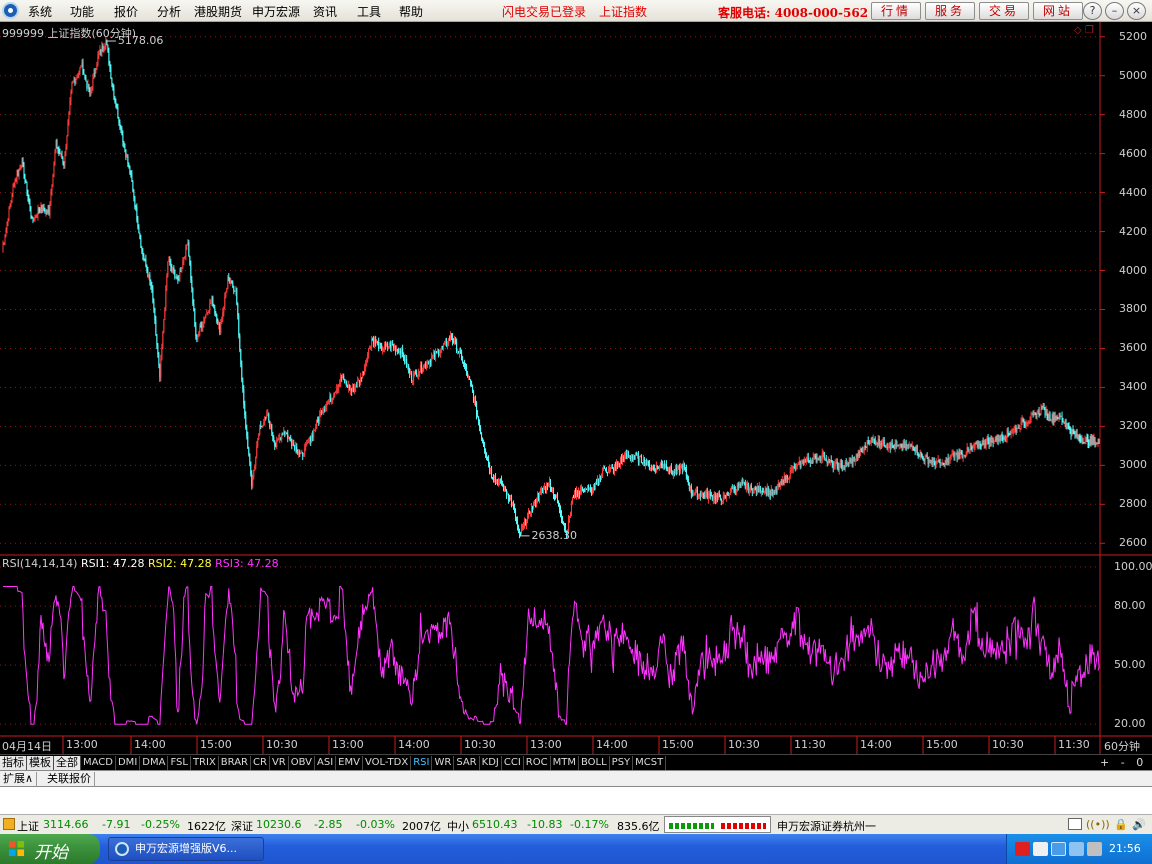  I want to click on website-button: 网站, so click(1058, 11).